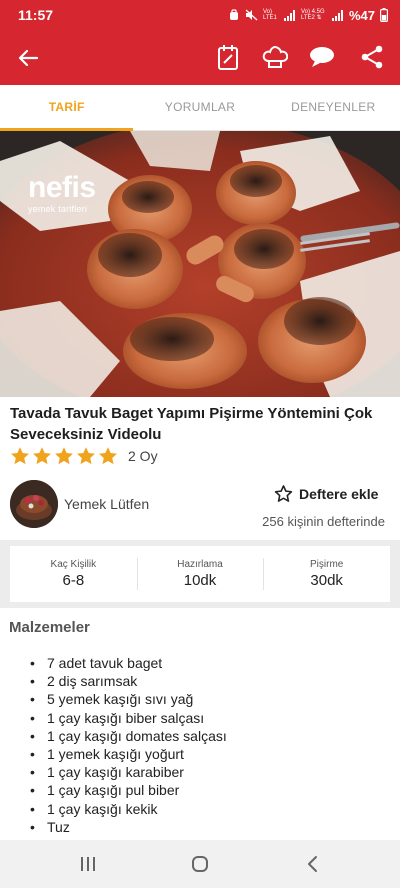 This screenshot has height=888, width=400. I want to click on tab-recipe: TARİF, so click(67, 108).